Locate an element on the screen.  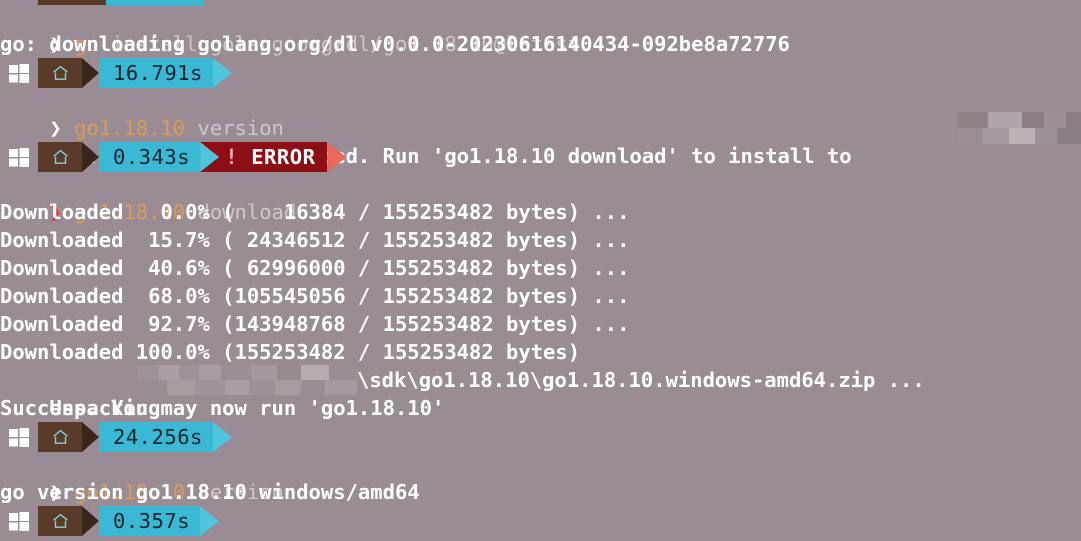
elapsed-time: 24.256s is located at coordinates (156, 437).